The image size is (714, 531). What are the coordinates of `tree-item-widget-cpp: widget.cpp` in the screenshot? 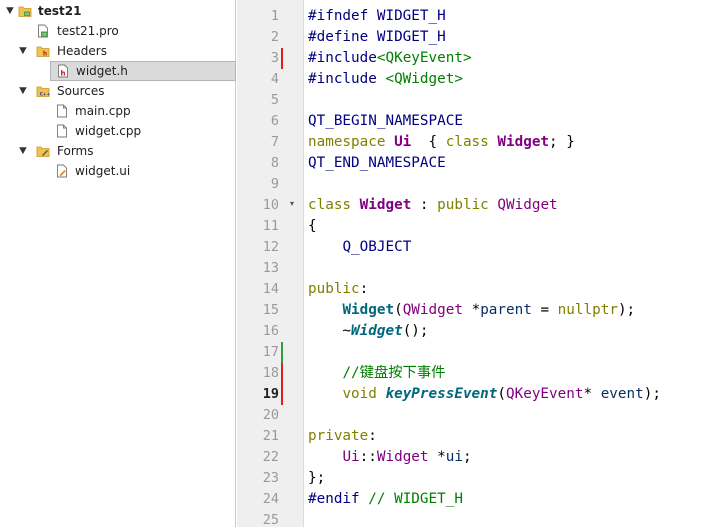 It's located at (118, 131).